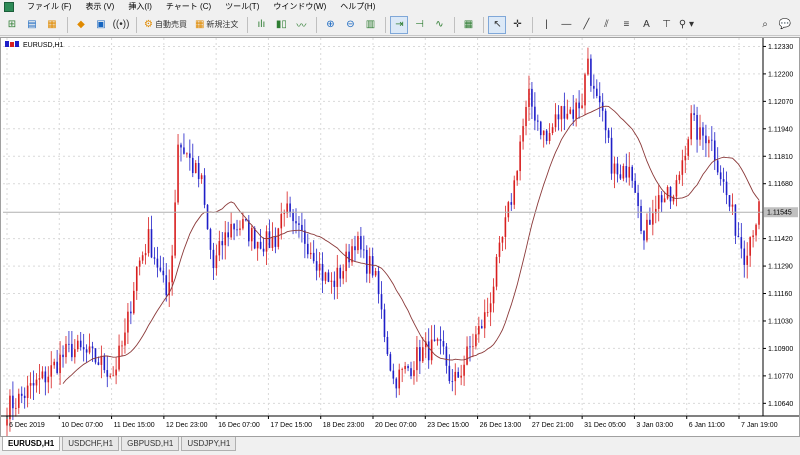  Describe the element at coordinates (12, 44) in the screenshot. I see `symbol-icon` at that location.